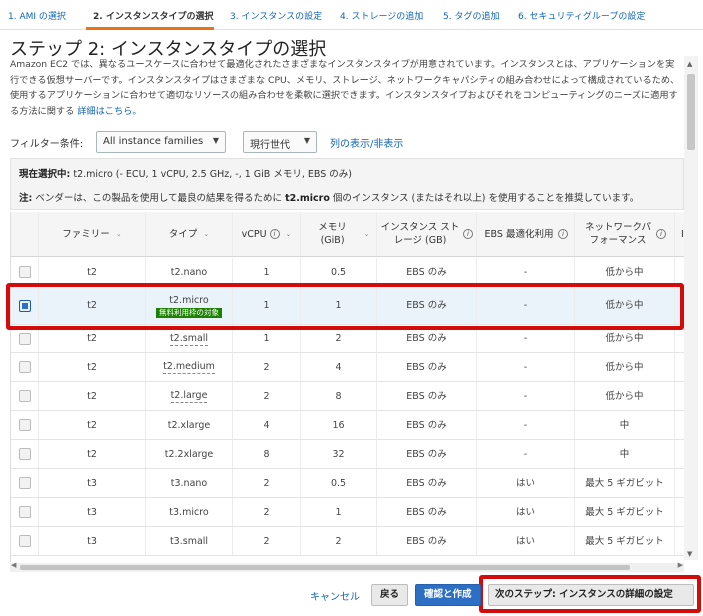 Image resolution: width=703 pixels, height=616 pixels. I want to click on table-row: t3 t3.micro 2 1 EBS のみ はい 最大 5 ギガビット, so click(347, 512).